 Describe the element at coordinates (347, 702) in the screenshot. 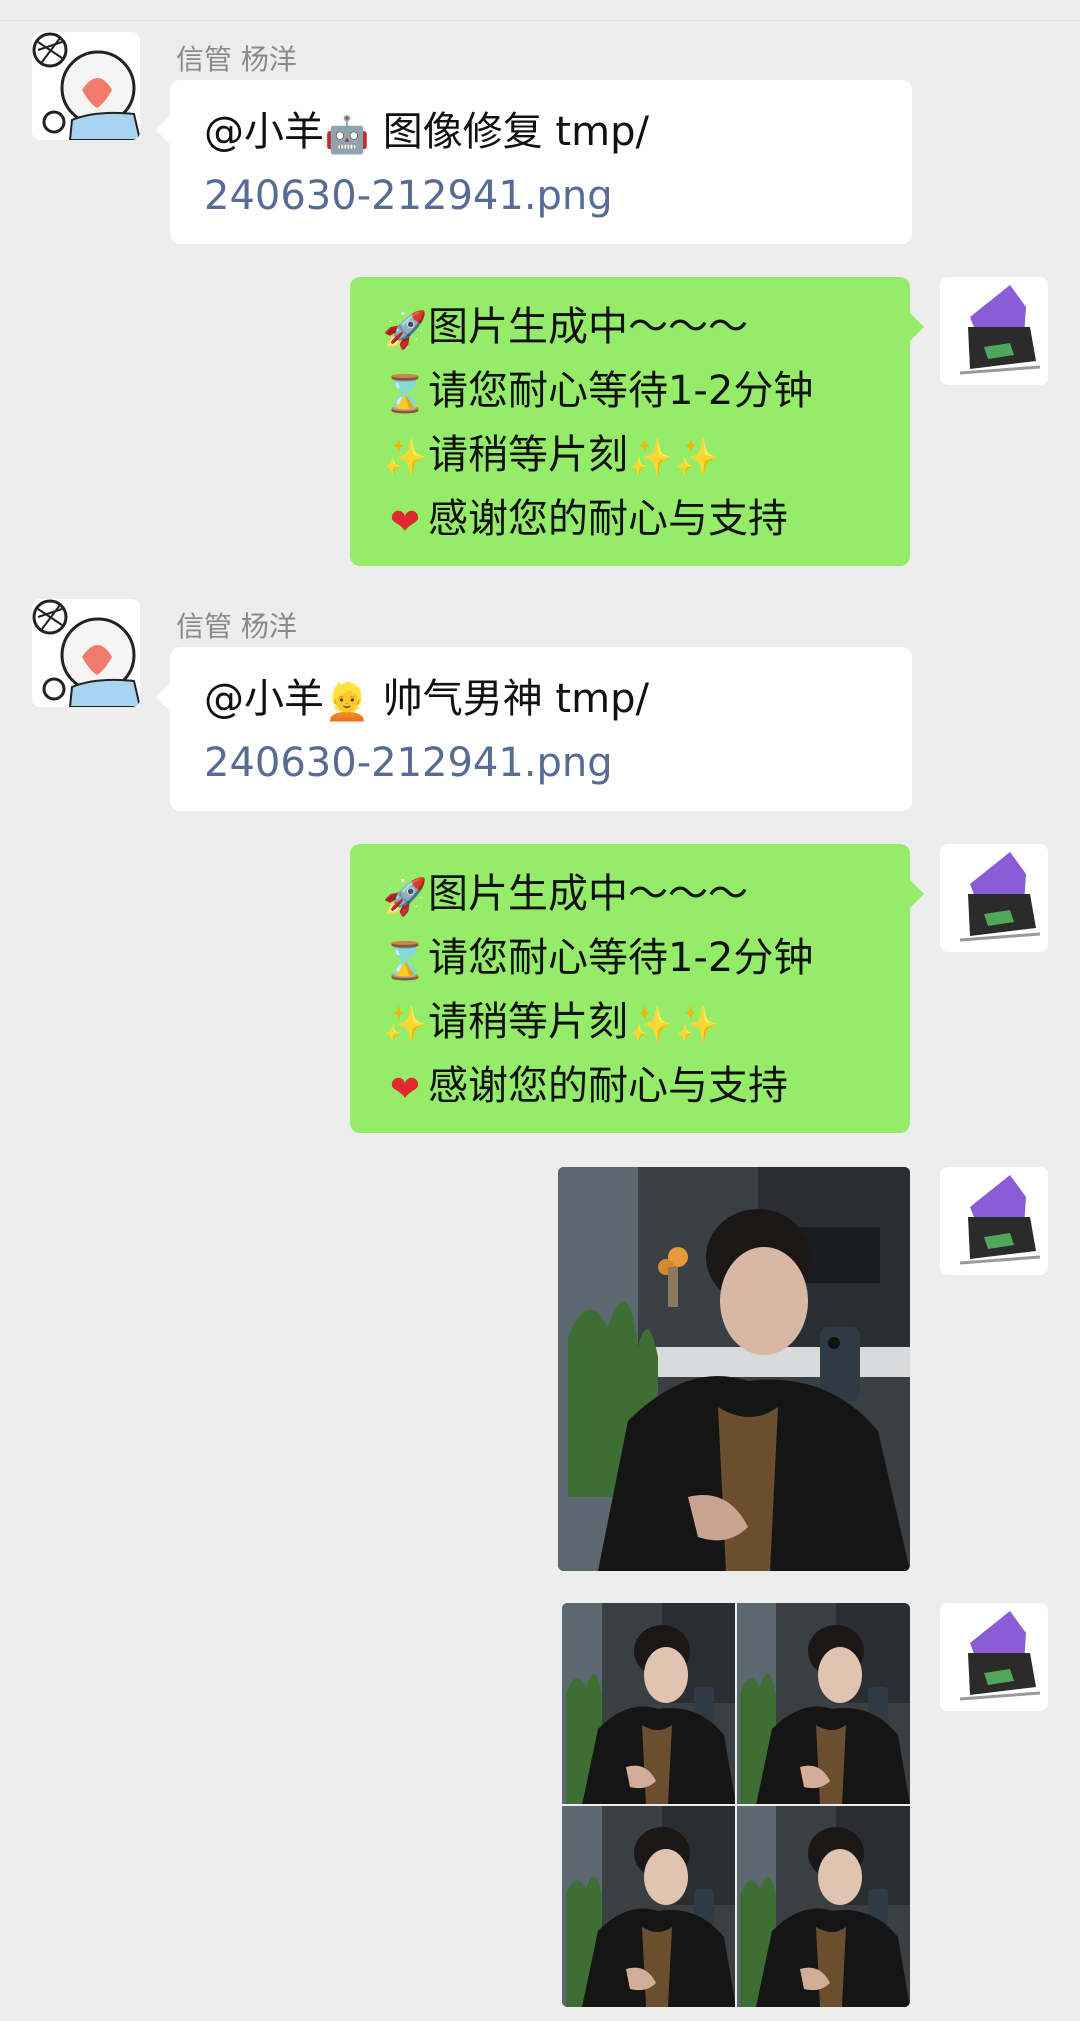

I see `person-icon: 👱` at that location.